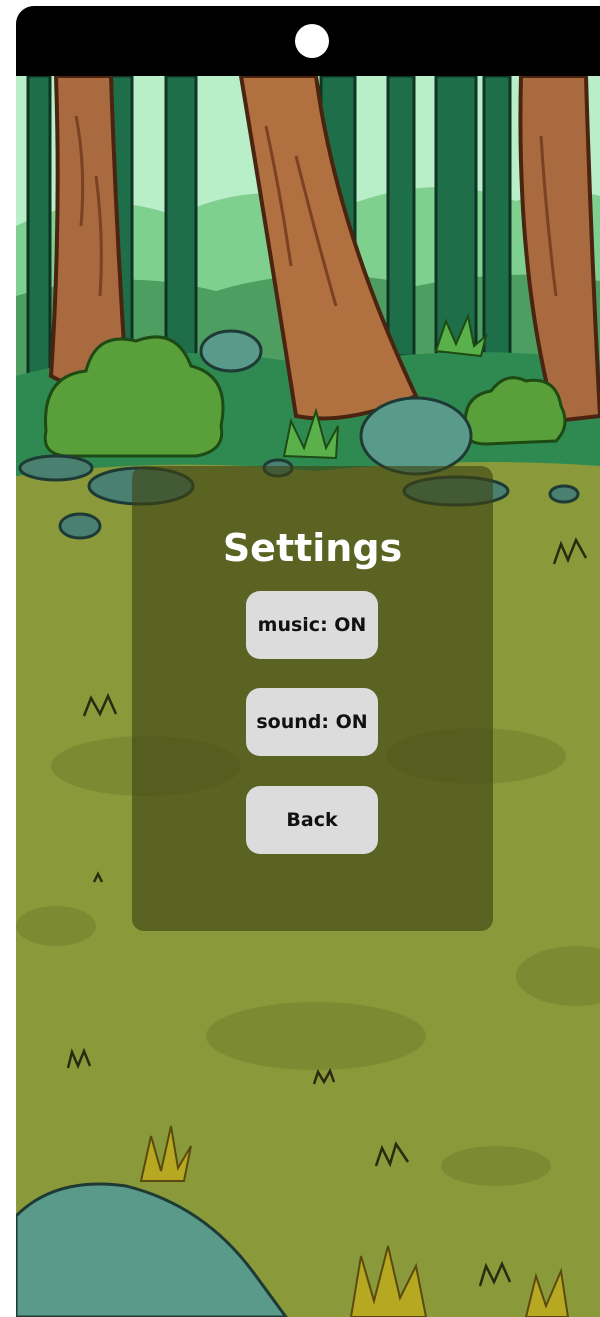  What do you see at coordinates (312, 625) in the screenshot?
I see `music-toggle-button: music: ON` at bounding box center [312, 625].